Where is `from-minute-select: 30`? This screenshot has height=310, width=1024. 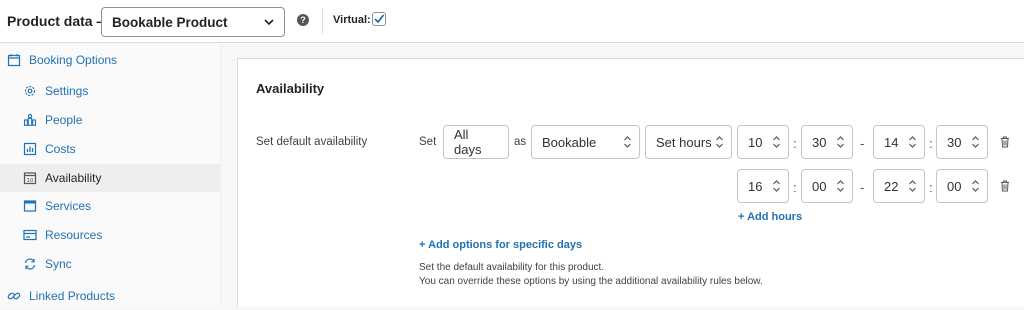
from-minute-select: 30 is located at coordinates (827, 142).